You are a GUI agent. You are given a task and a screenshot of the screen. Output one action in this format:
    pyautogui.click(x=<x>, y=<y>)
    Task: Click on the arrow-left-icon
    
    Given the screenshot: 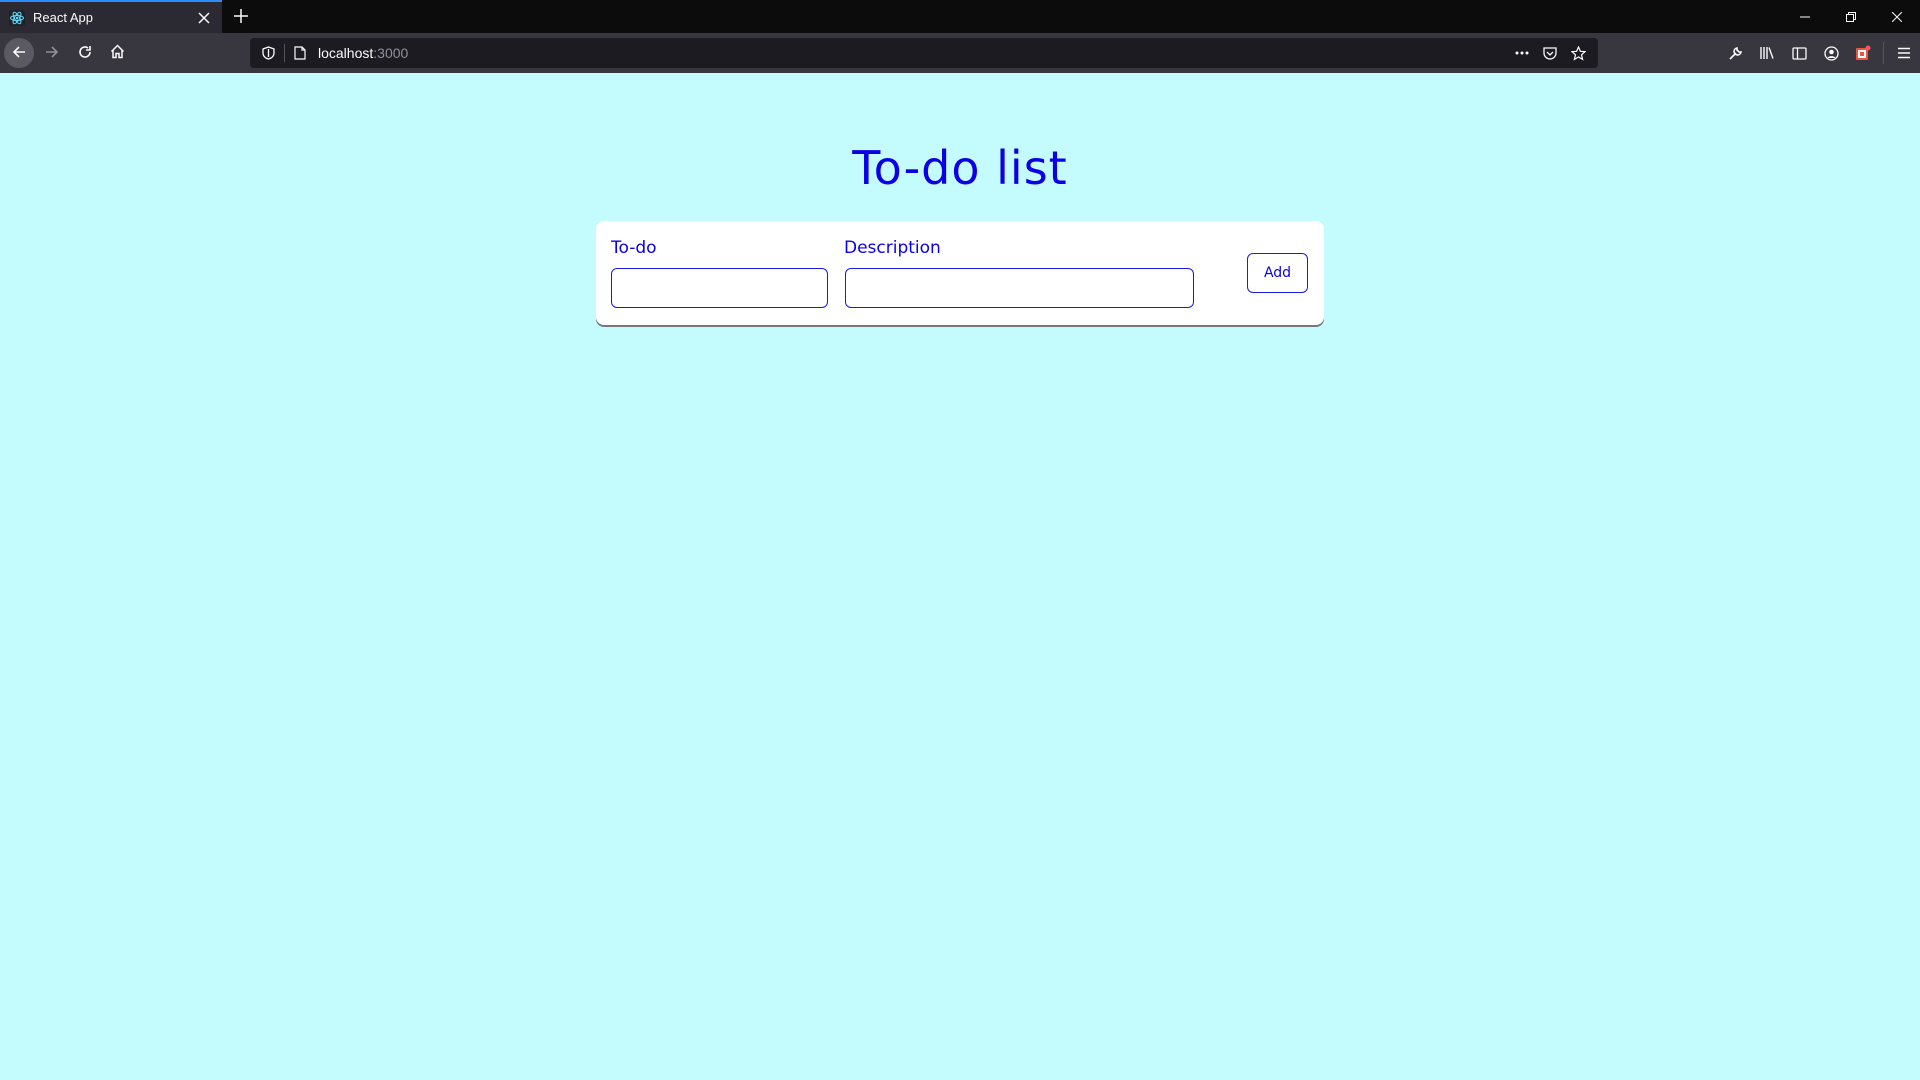 What is the action you would take?
    pyautogui.click(x=19, y=53)
    